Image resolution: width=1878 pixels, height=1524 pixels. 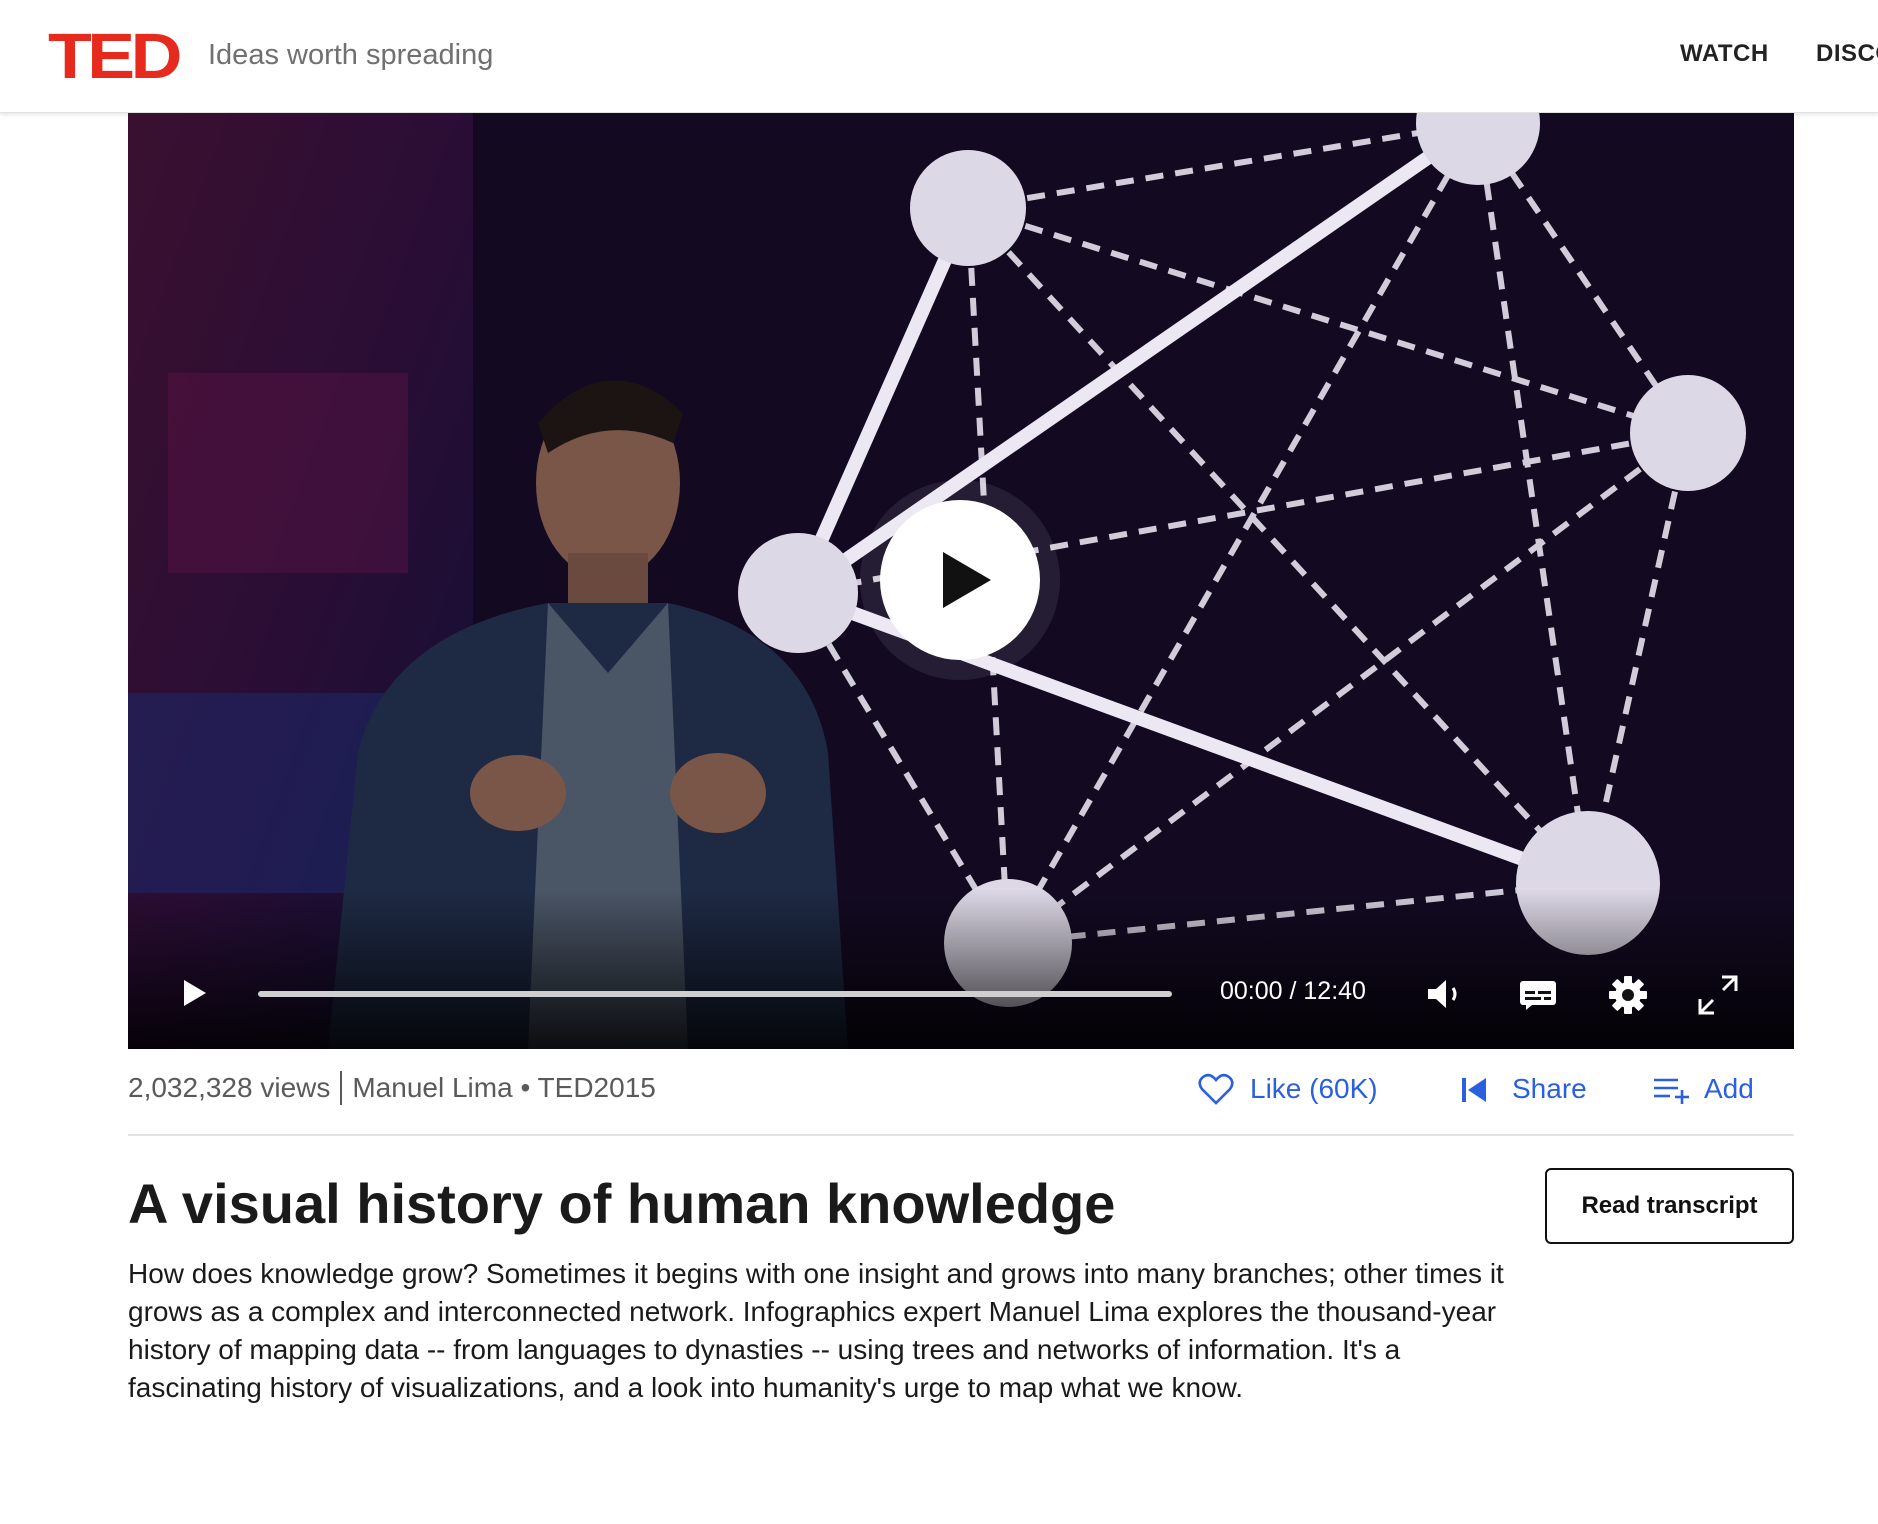 I want to click on share-button: Share, so click(x=1530, y=1090).